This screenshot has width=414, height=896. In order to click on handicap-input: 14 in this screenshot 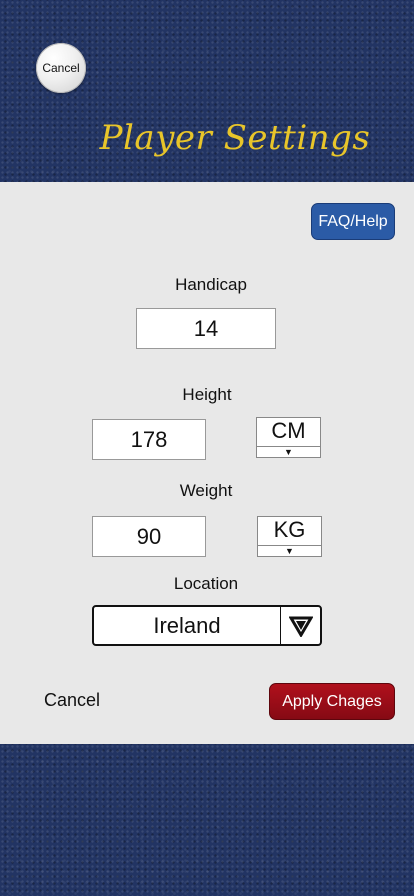, I will do `click(206, 328)`.